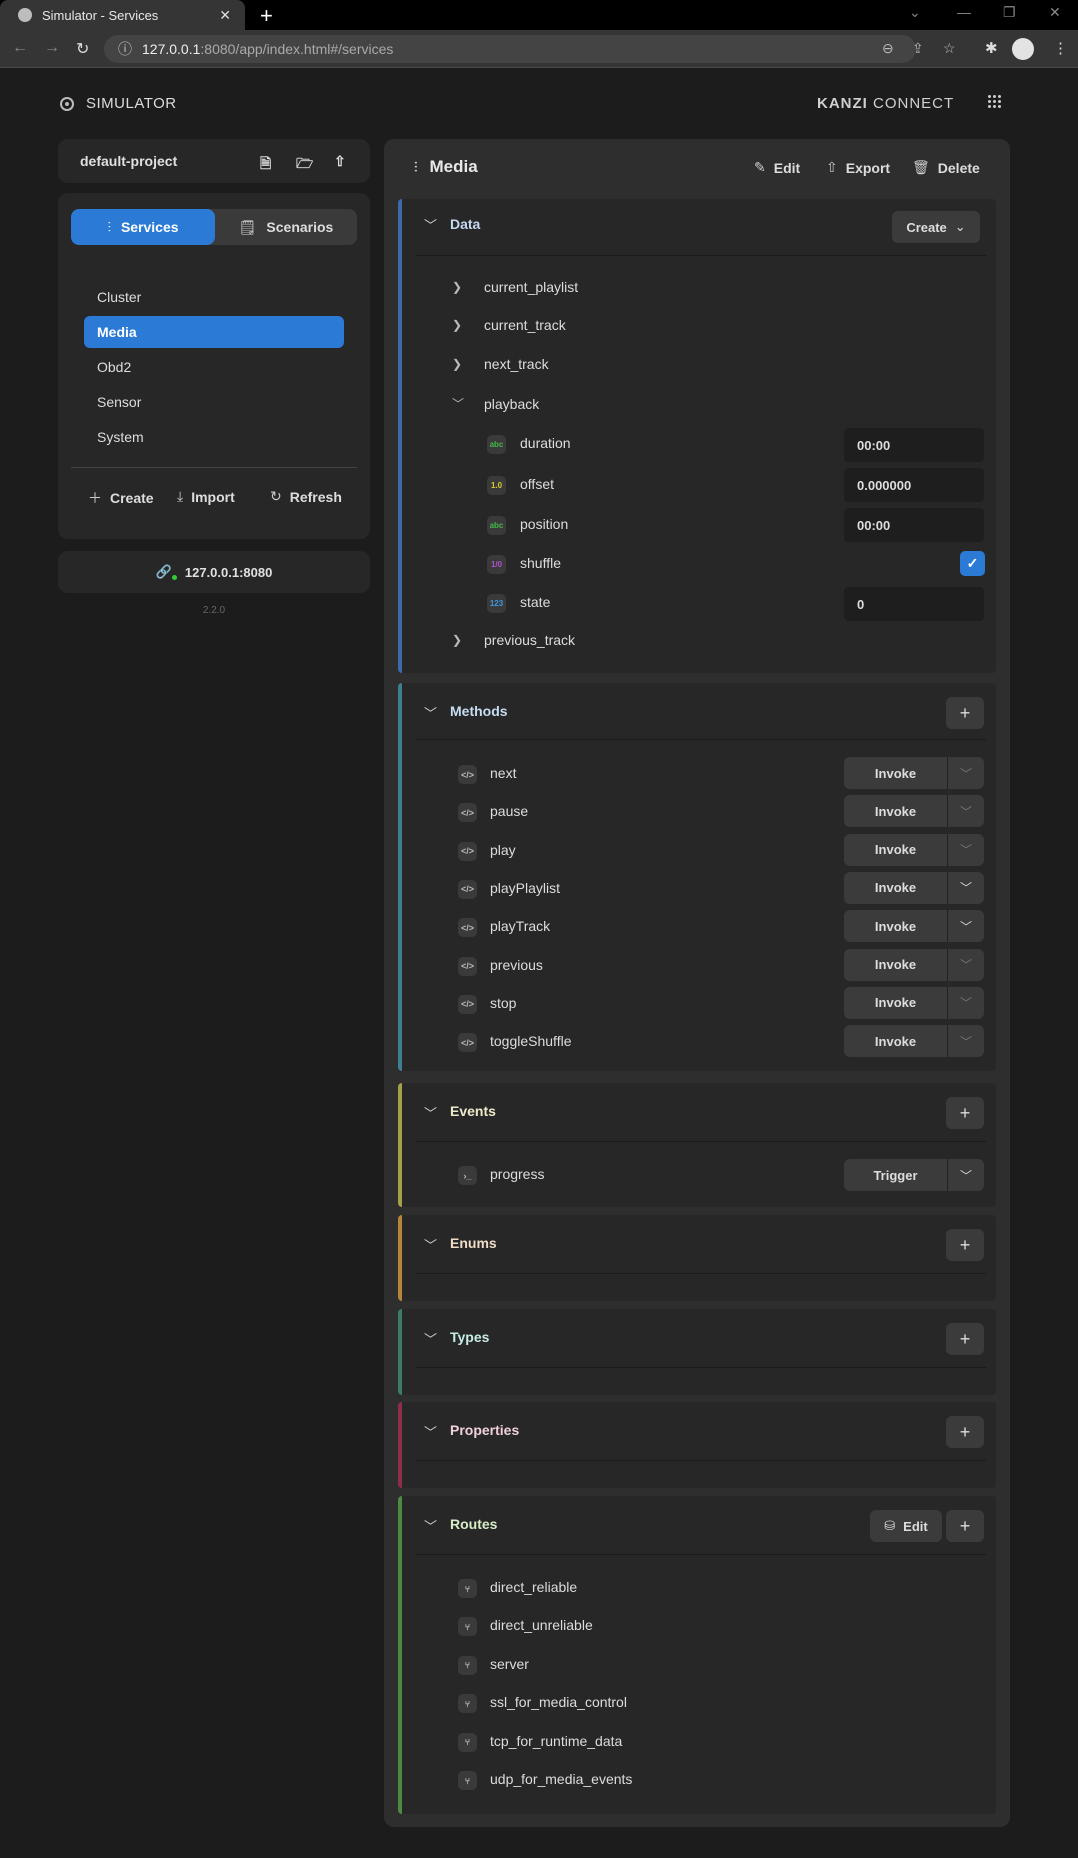 Image resolution: width=1078 pixels, height=1858 pixels. I want to click on invoke-toggleShuffle-button: Invoke ﹀, so click(914, 1041).